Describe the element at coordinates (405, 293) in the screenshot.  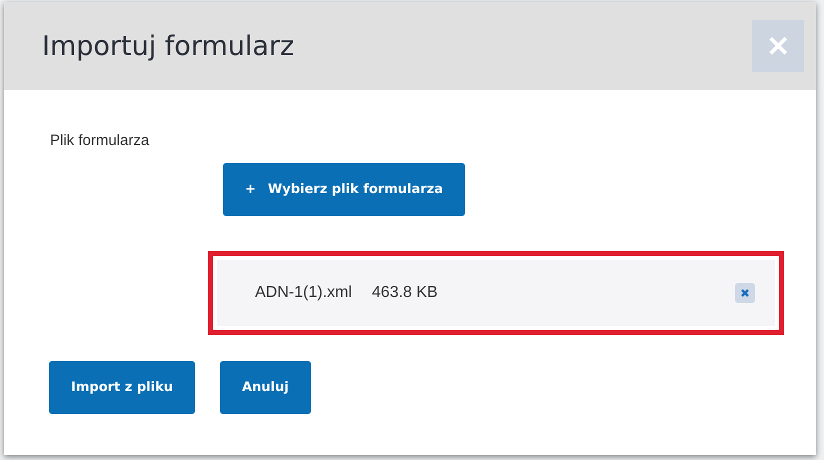
I see `file-size: 463.8 KB` at that location.